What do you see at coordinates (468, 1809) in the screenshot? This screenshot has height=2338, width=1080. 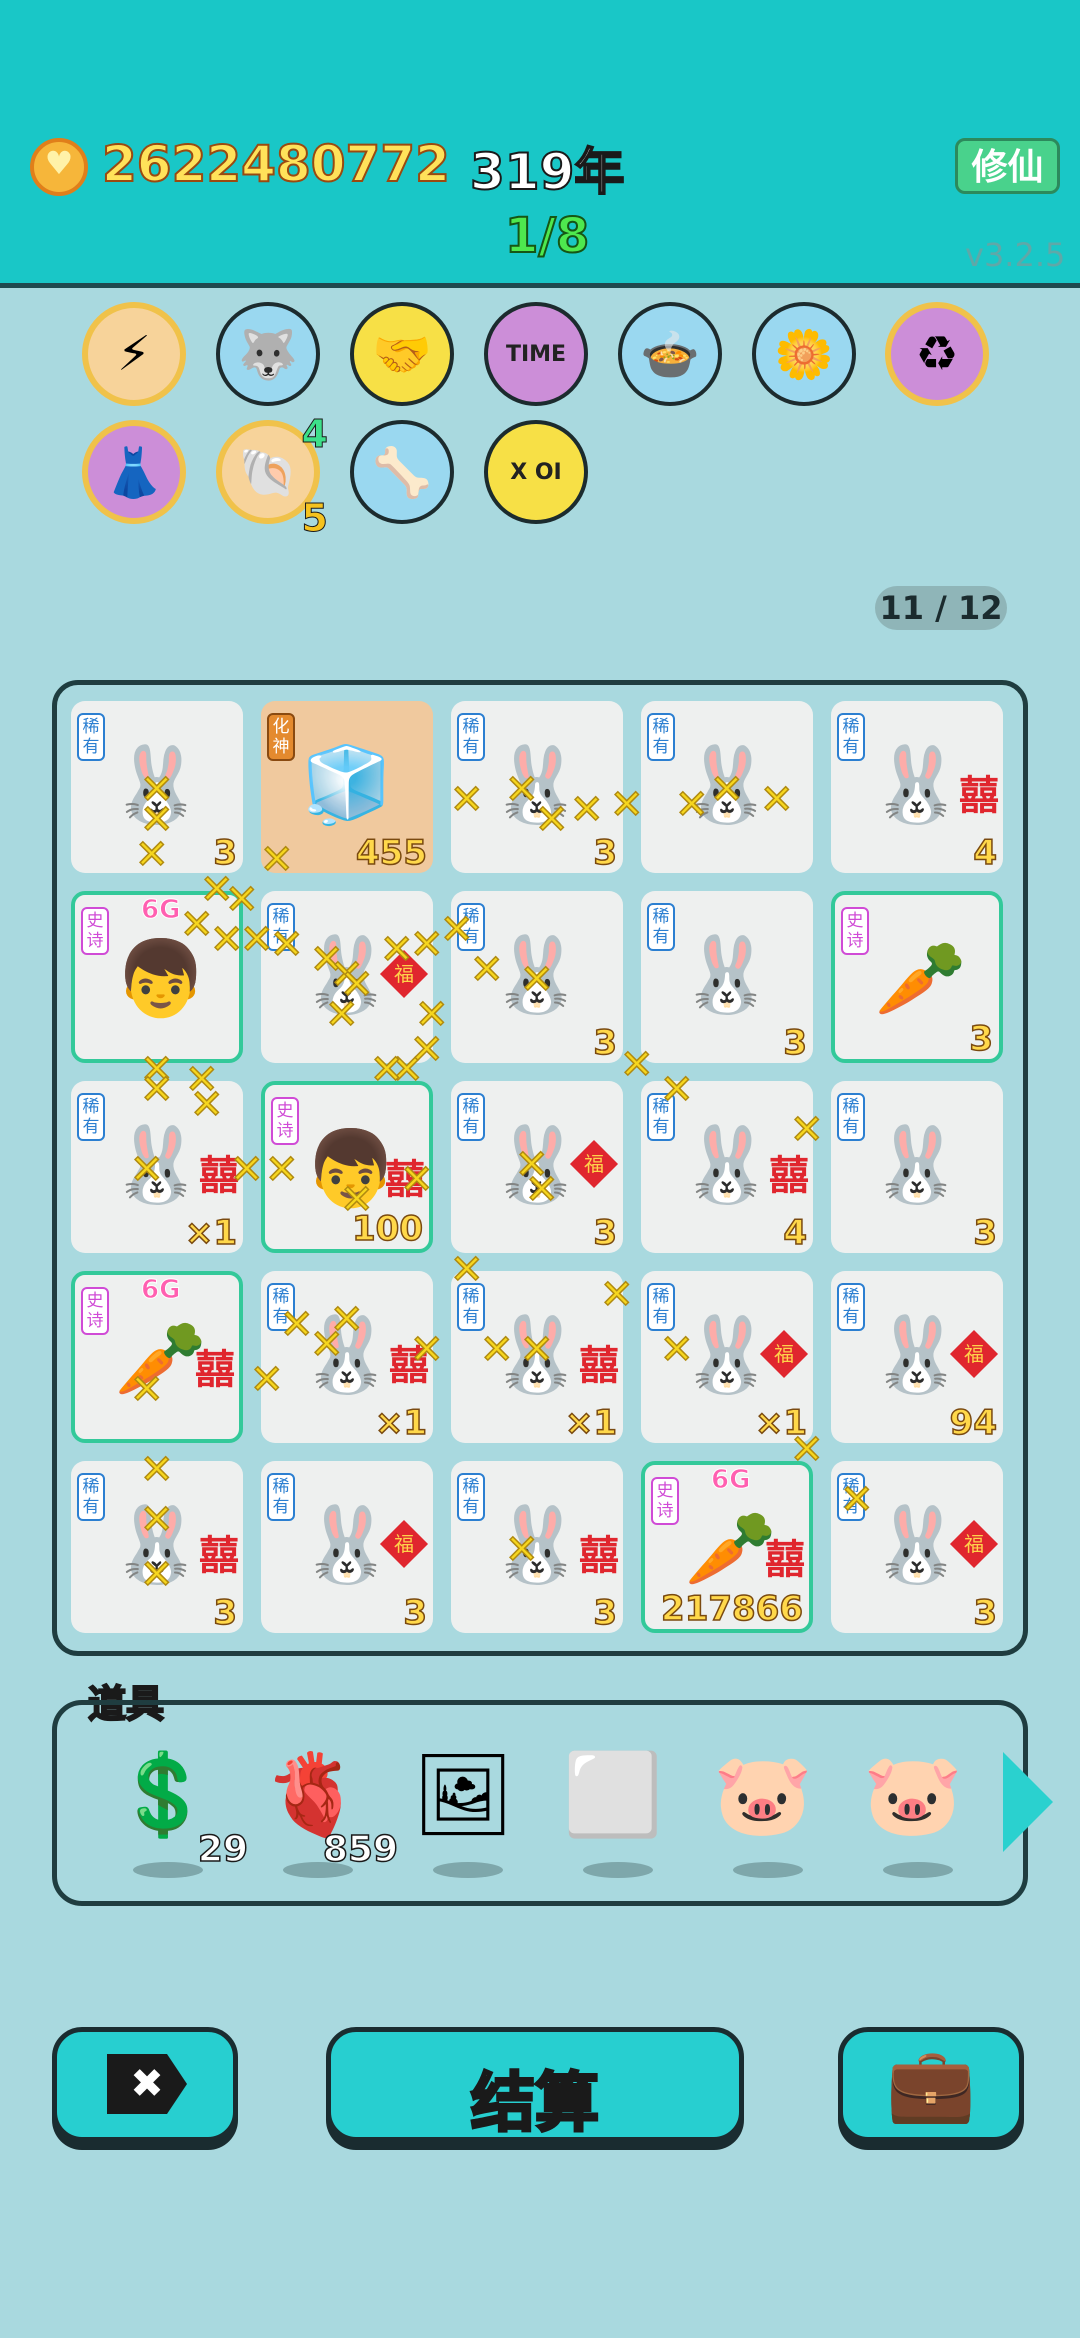 I see `prop-item: 🖼` at bounding box center [468, 1809].